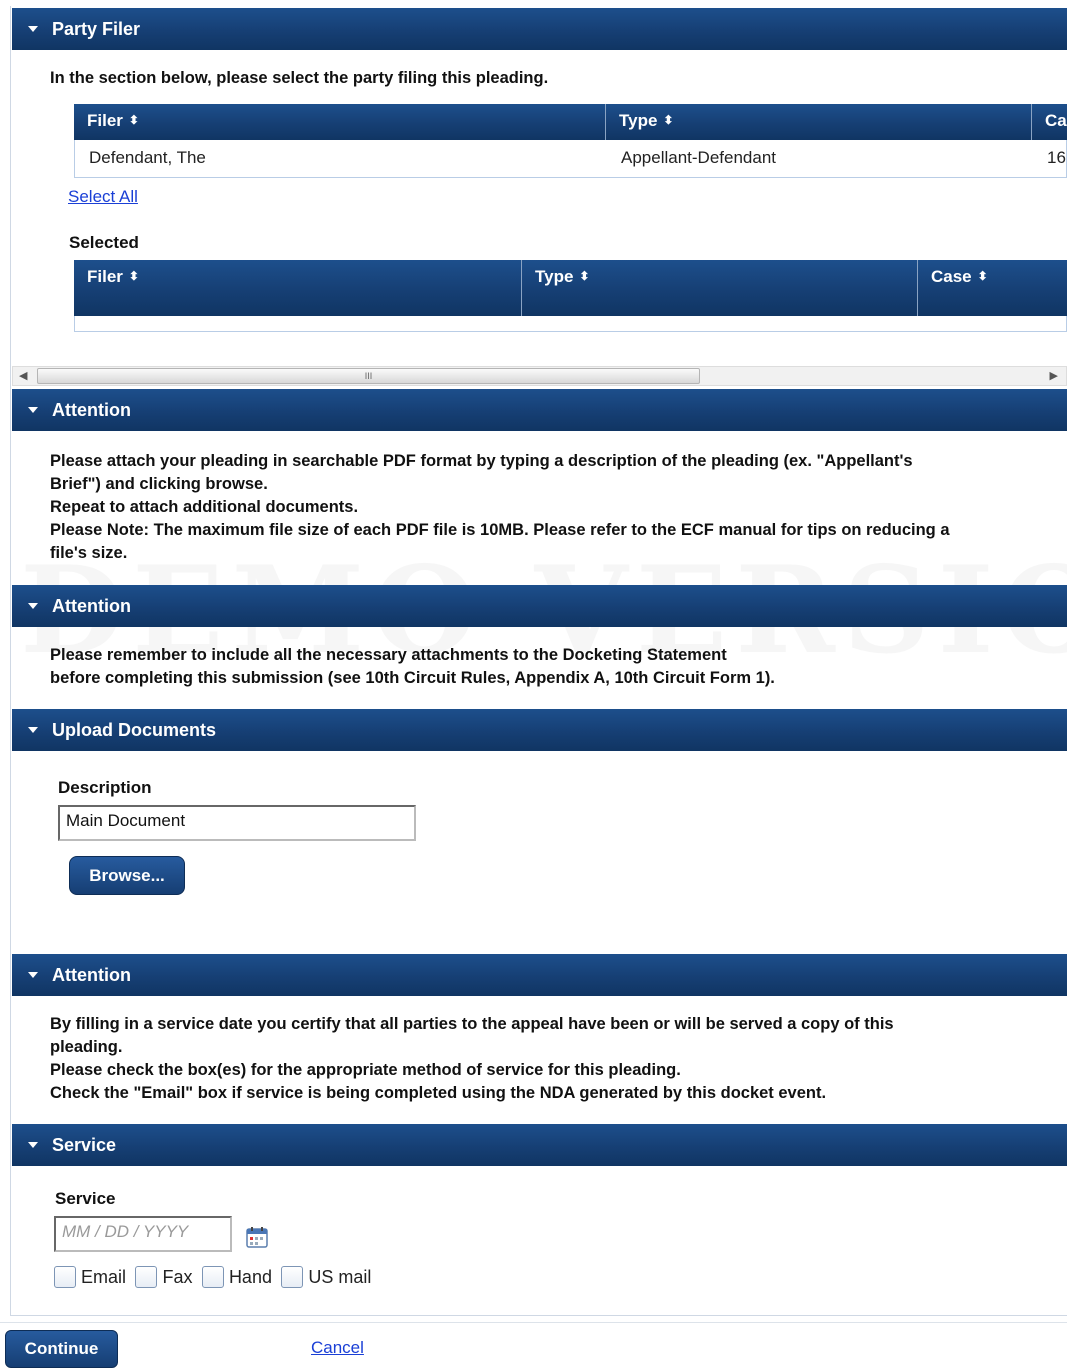  I want to click on section-title: Party Filer, so click(96, 28).